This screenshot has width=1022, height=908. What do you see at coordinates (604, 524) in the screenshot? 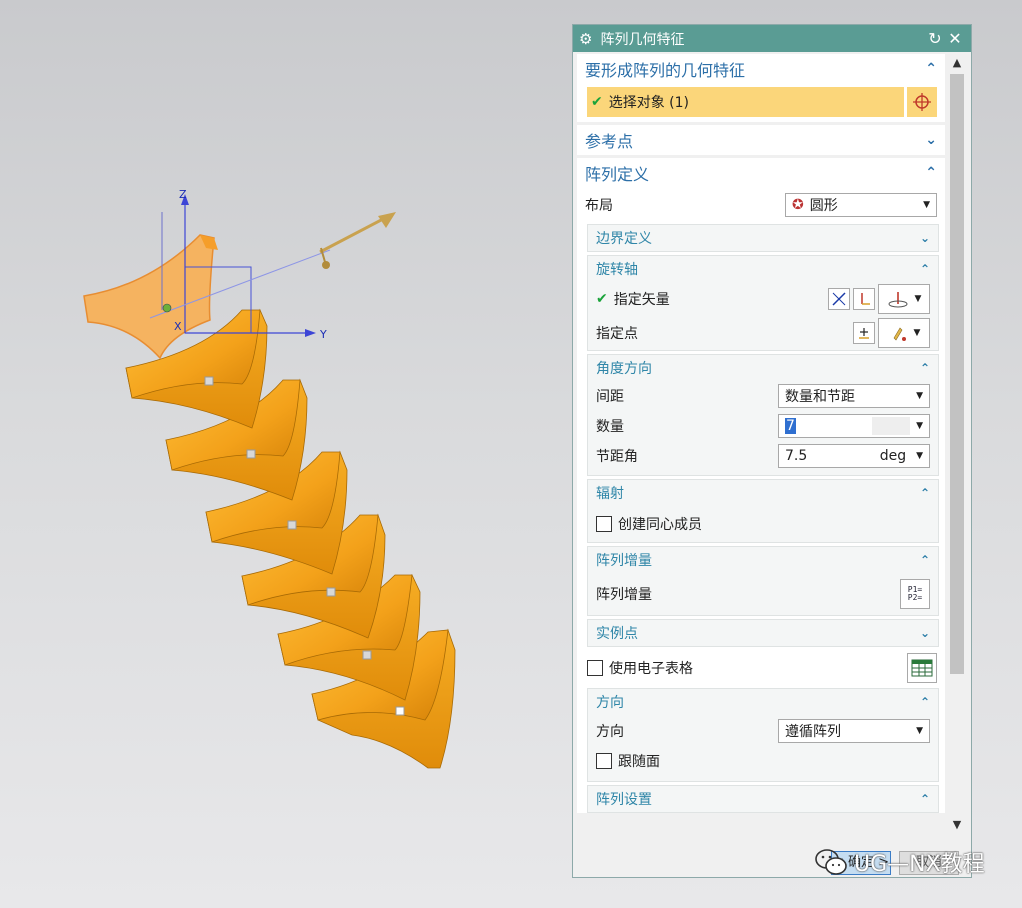
I see `concentric-members-checkbox` at bounding box center [604, 524].